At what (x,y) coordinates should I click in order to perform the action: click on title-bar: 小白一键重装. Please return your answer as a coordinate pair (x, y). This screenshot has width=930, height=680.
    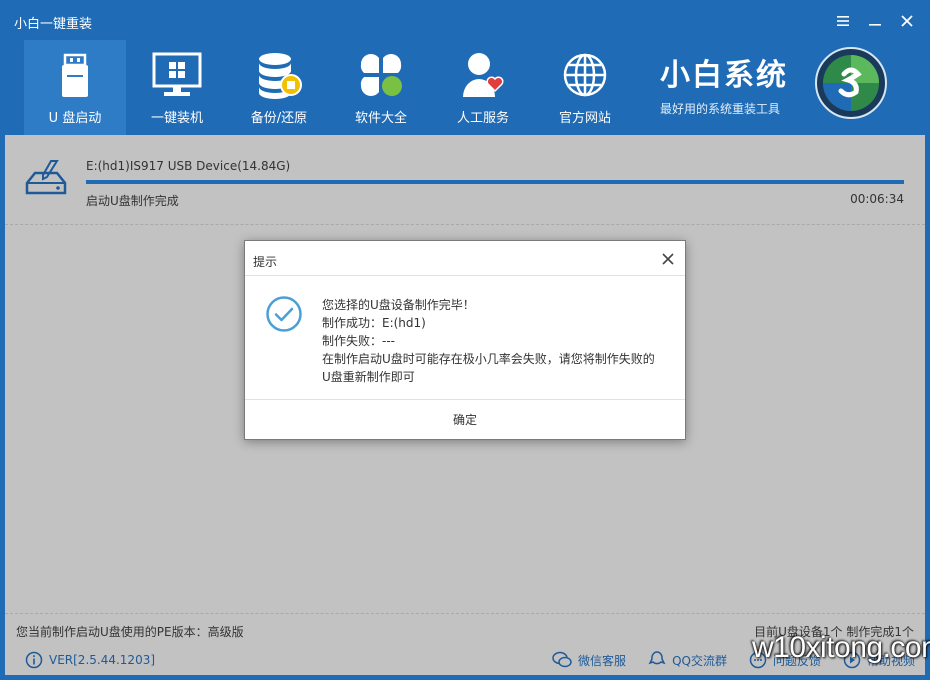
    Looking at the image, I should click on (465, 20).